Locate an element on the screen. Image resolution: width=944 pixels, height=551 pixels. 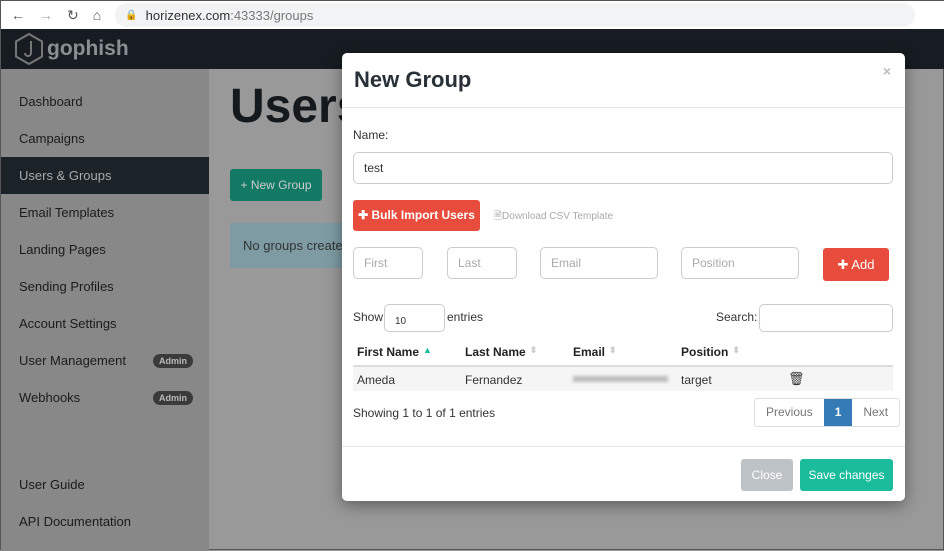
sidebar-item-label: Account Settings is located at coordinates (68, 323).